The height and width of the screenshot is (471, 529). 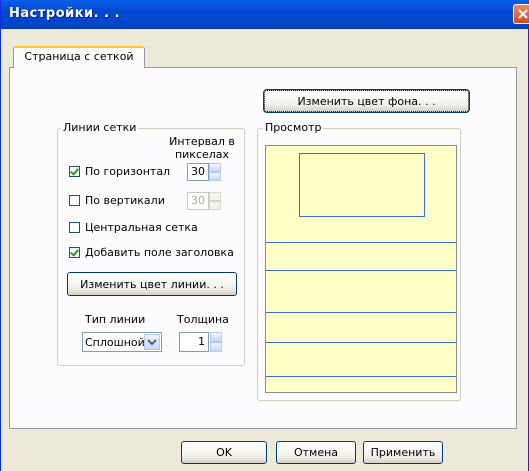 What do you see at coordinates (362, 185) in the screenshot?
I see `preview-header-field` at bounding box center [362, 185].